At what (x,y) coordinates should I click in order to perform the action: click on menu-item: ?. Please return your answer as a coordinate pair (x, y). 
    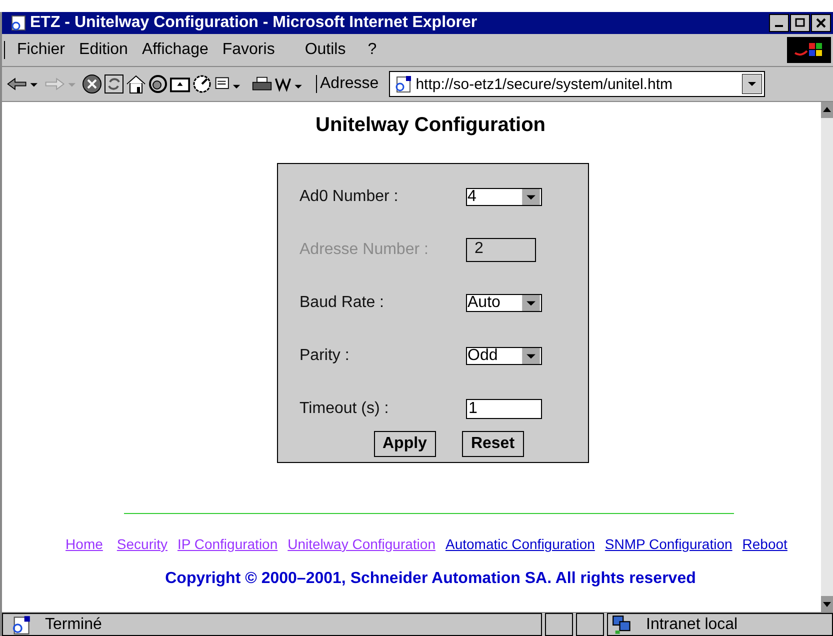
    Looking at the image, I should click on (375, 50).